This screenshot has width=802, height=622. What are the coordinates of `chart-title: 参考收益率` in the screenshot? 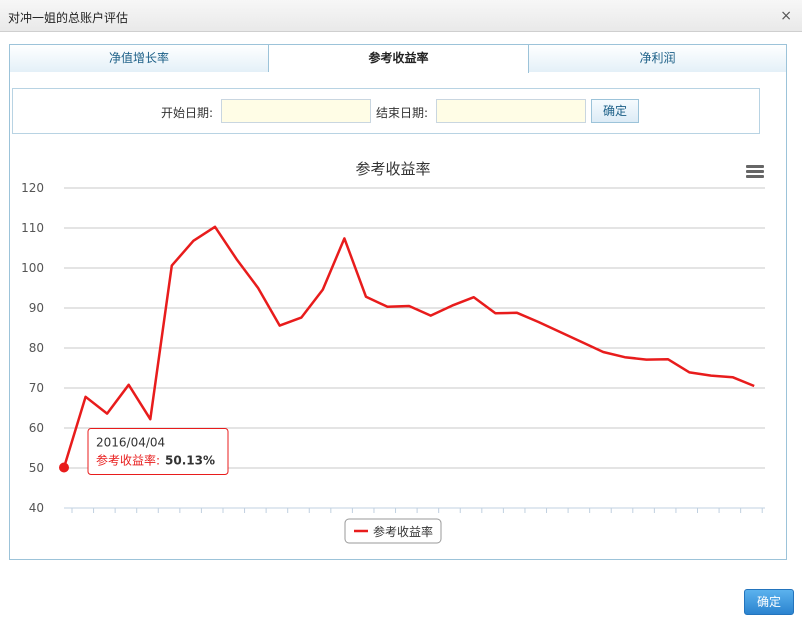 It's located at (392, 169).